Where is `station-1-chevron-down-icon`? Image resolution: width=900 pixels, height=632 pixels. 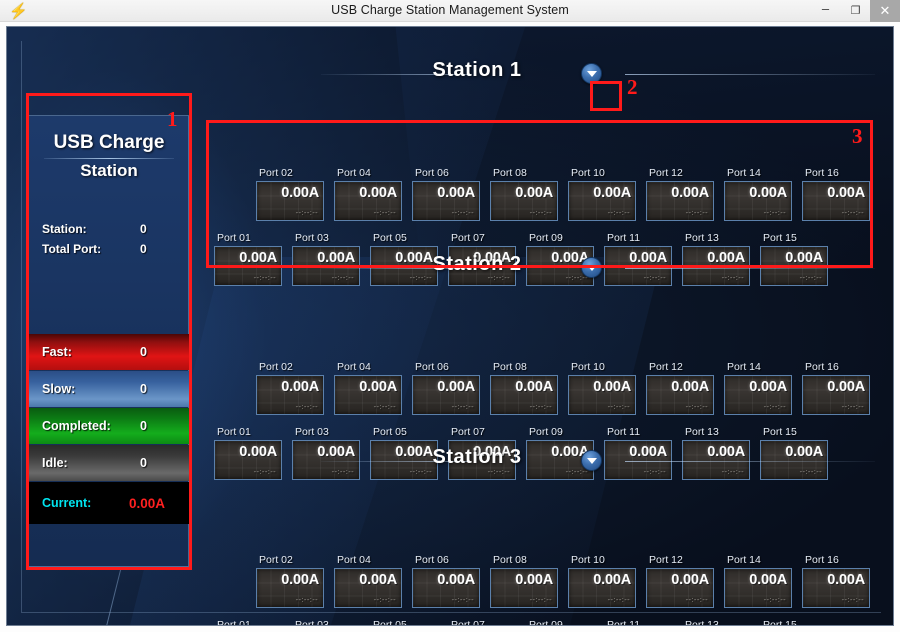
station-1-chevron-down-icon is located at coordinates (591, 73).